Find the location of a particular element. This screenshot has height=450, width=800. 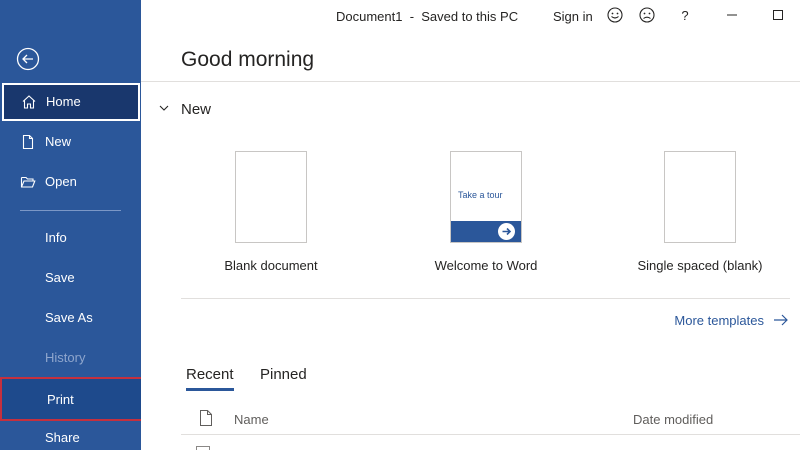

more-templates-link: More templates is located at coordinates (719, 320).